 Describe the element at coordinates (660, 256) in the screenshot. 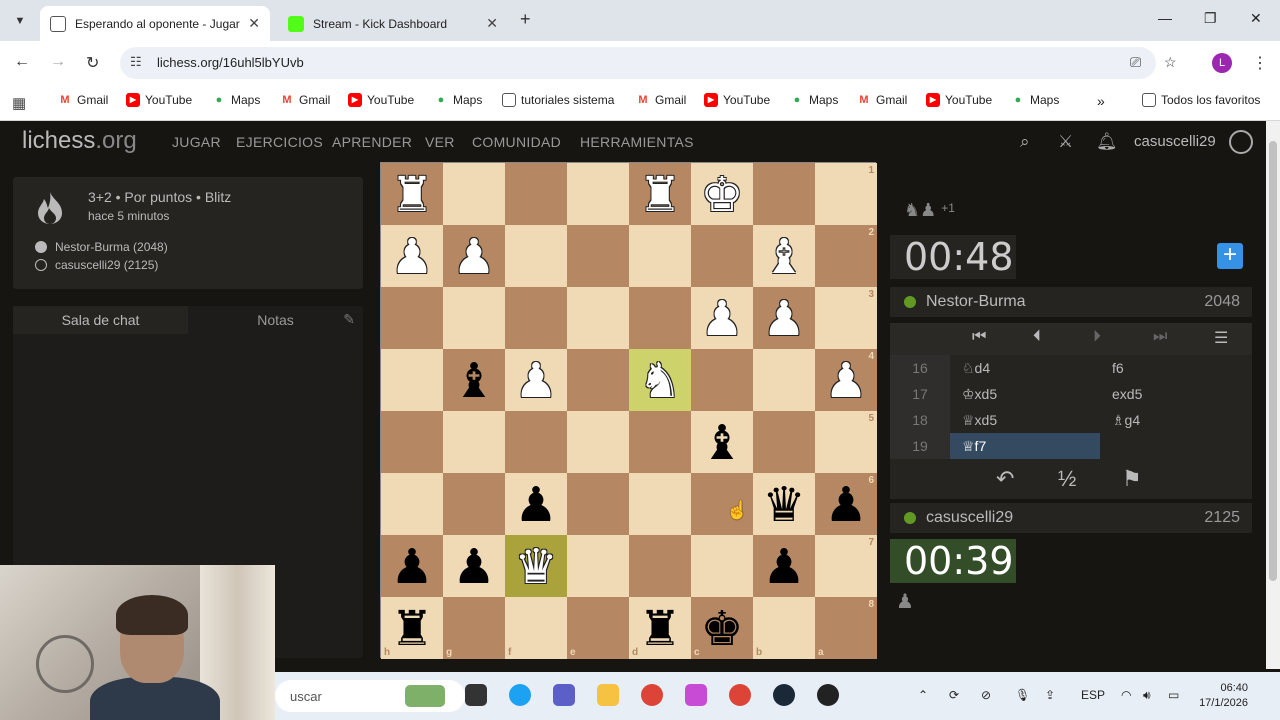

I see `square-d2` at that location.